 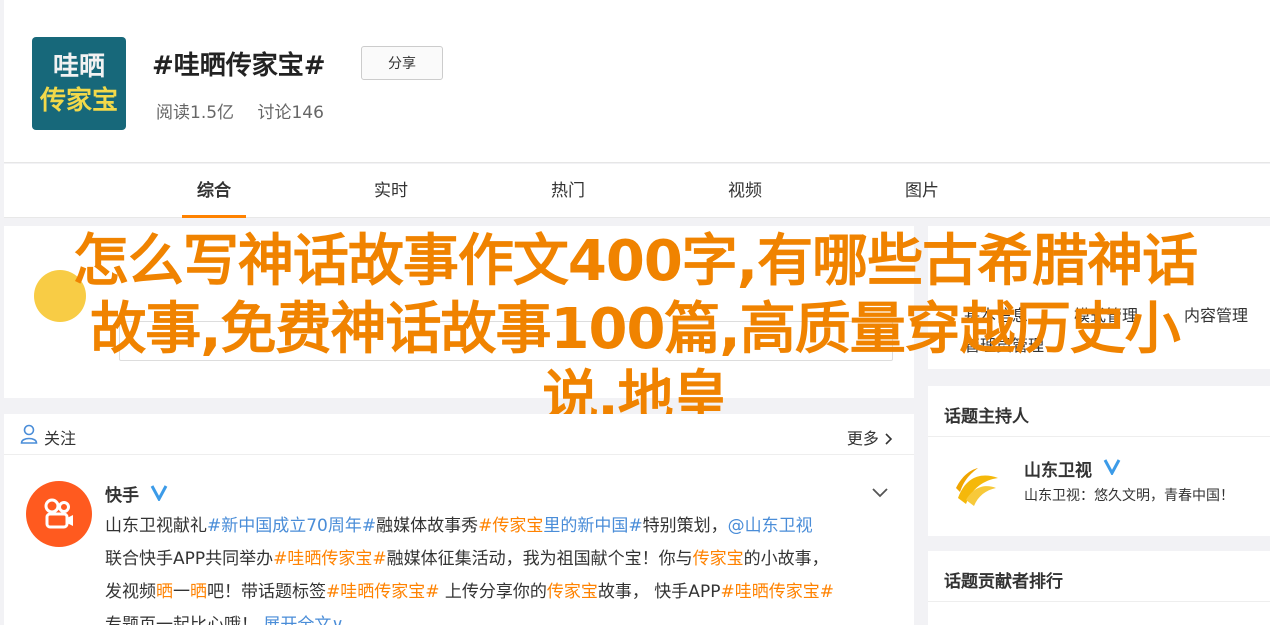 I want to click on host-avatar, so click(x=976, y=486).